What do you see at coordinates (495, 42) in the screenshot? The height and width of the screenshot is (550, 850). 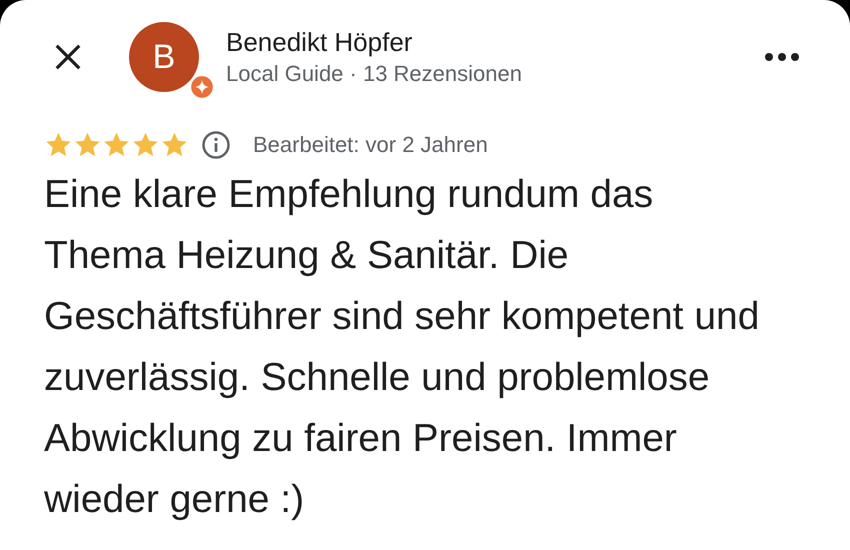 I see `reviewer-name: Benedikt Höpfer` at bounding box center [495, 42].